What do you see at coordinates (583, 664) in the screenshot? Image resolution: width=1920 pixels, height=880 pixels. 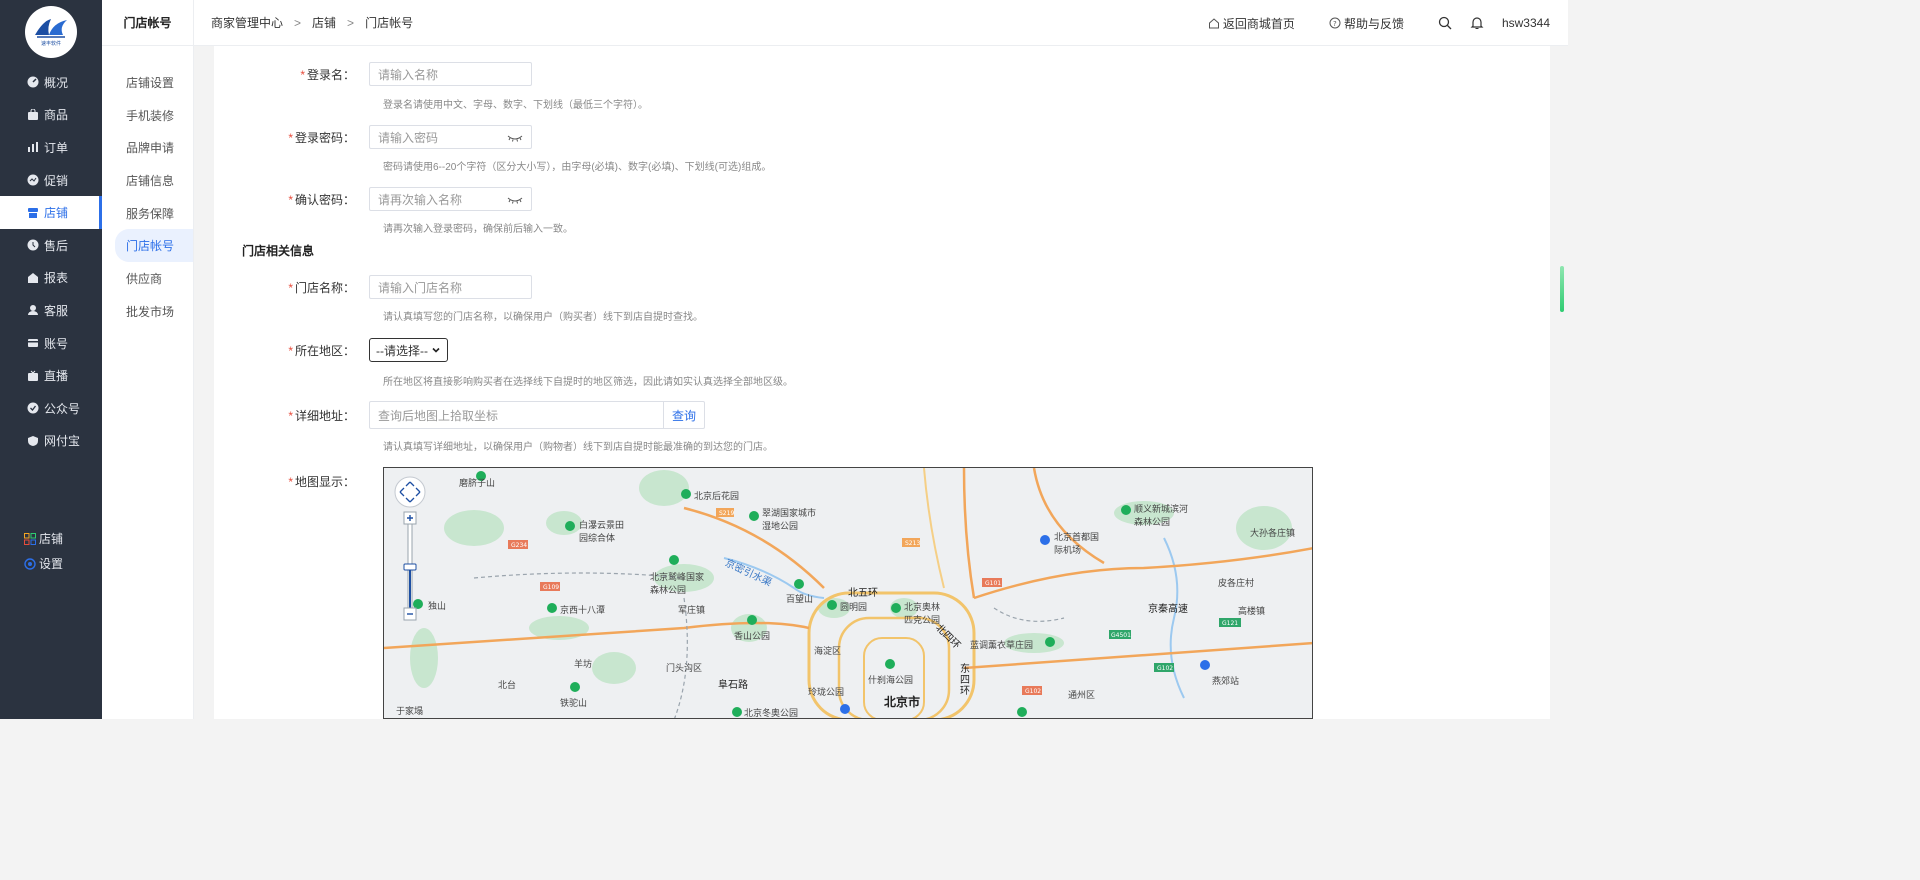 I see `map-label: 羊坊` at bounding box center [583, 664].